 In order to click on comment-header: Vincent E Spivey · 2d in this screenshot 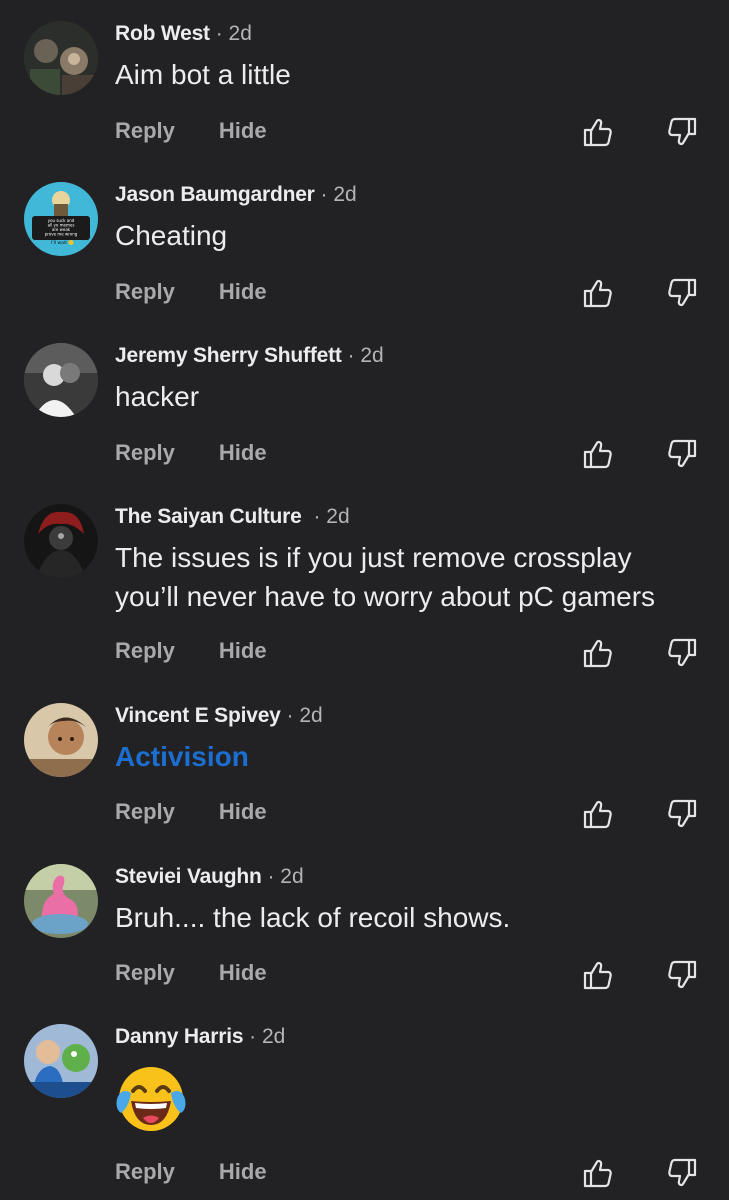, I will do `click(219, 716)`.